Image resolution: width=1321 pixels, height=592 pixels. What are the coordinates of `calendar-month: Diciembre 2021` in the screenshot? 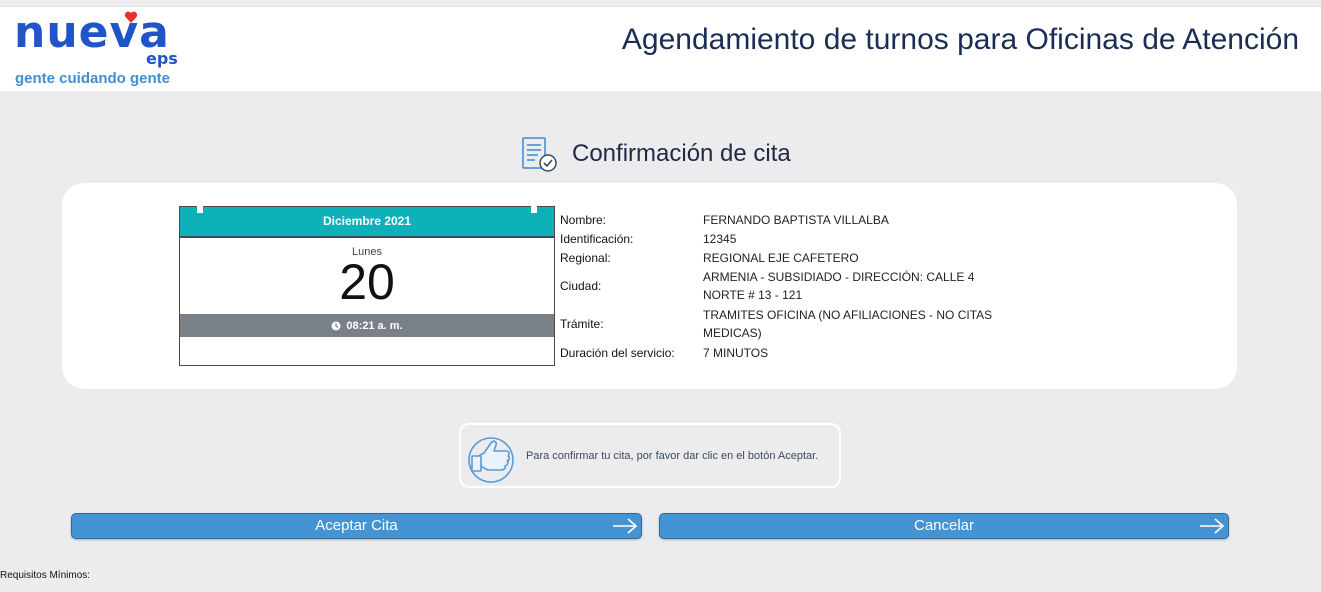 It's located at (367, 222).